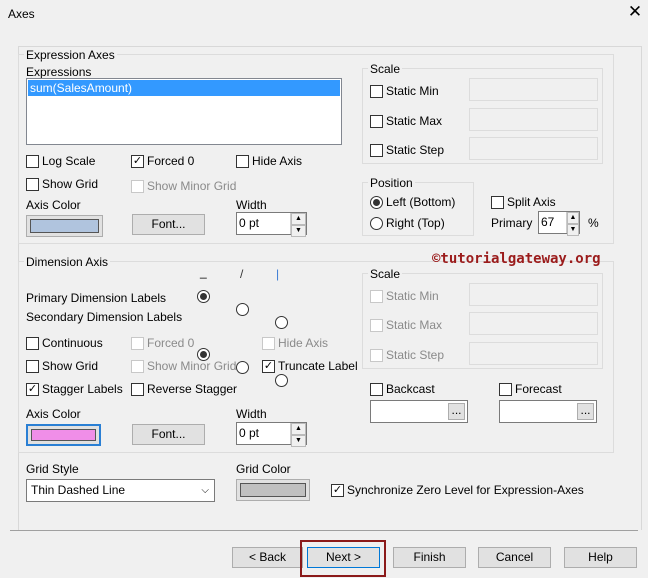 The width and height of the screenshot is (648, 578). I want to click on truncate-label-checkbox: ✓ Truncate Label, so click(310, 366).